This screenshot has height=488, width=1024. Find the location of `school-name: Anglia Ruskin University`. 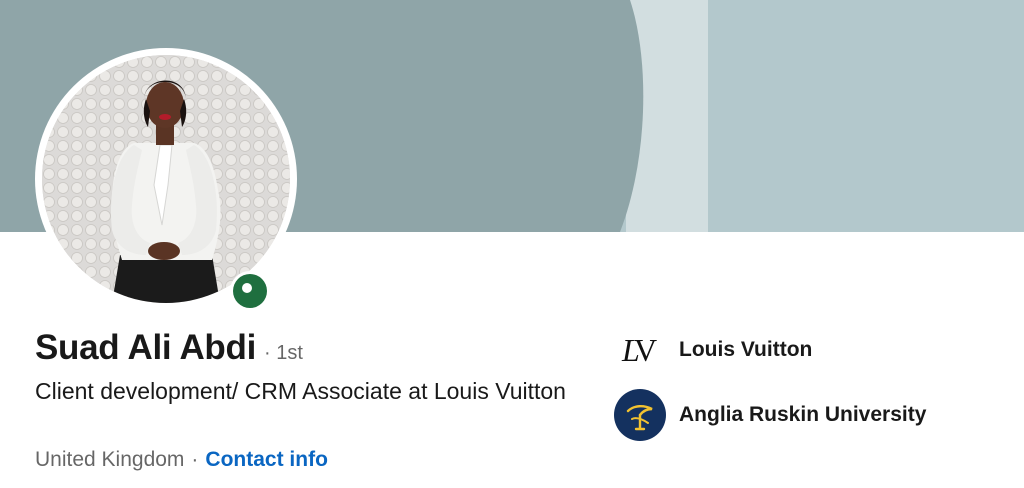

school-name: Anglia Ruskin University is located at coordinates (803, 414).